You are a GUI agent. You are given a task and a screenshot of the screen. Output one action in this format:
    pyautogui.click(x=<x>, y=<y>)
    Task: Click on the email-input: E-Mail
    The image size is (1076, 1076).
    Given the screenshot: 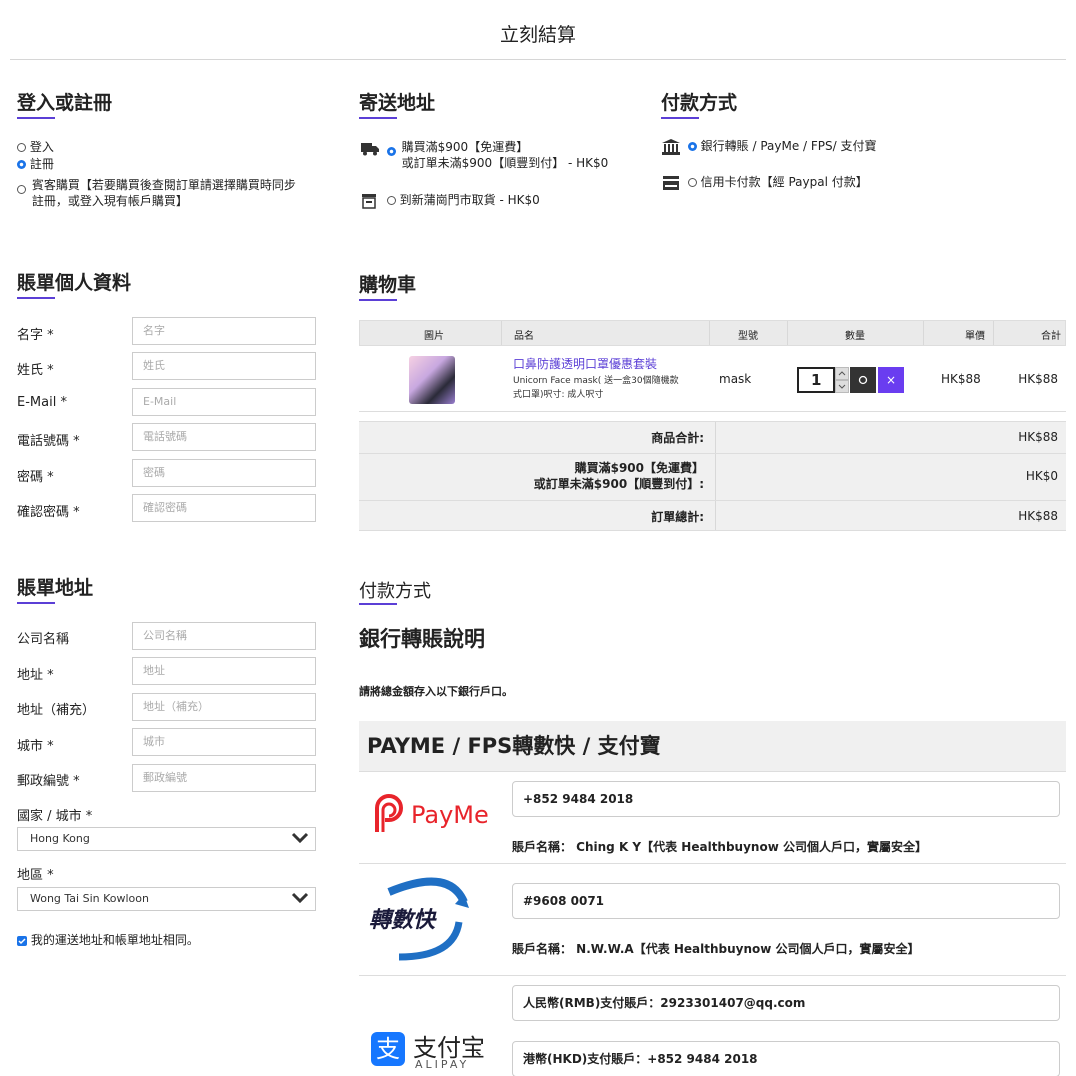 What is the action you would take?
    pyautogui.click(x=224, y=402)
    